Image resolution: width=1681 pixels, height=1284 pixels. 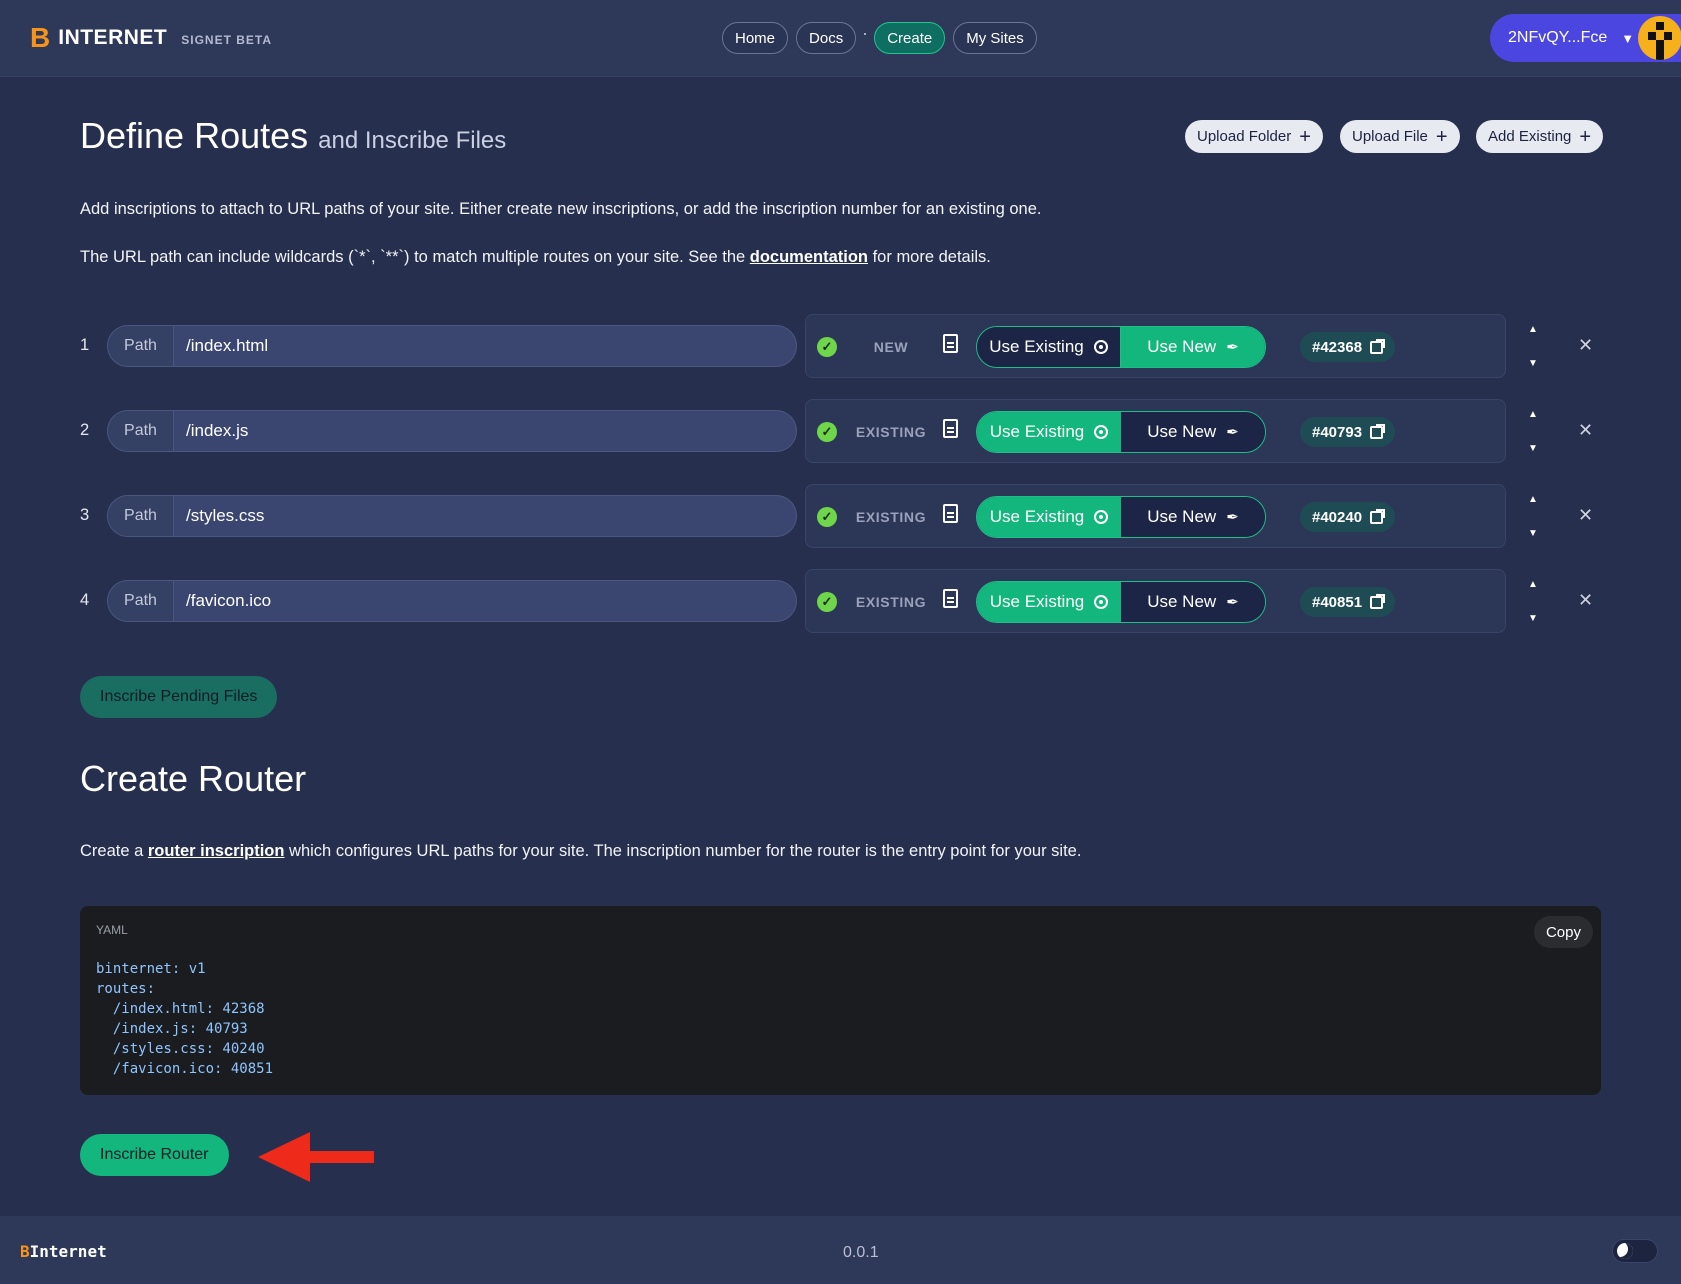 I want to click on inscribe-router-button: Inscribe Router, so click(x=154, y=1155).